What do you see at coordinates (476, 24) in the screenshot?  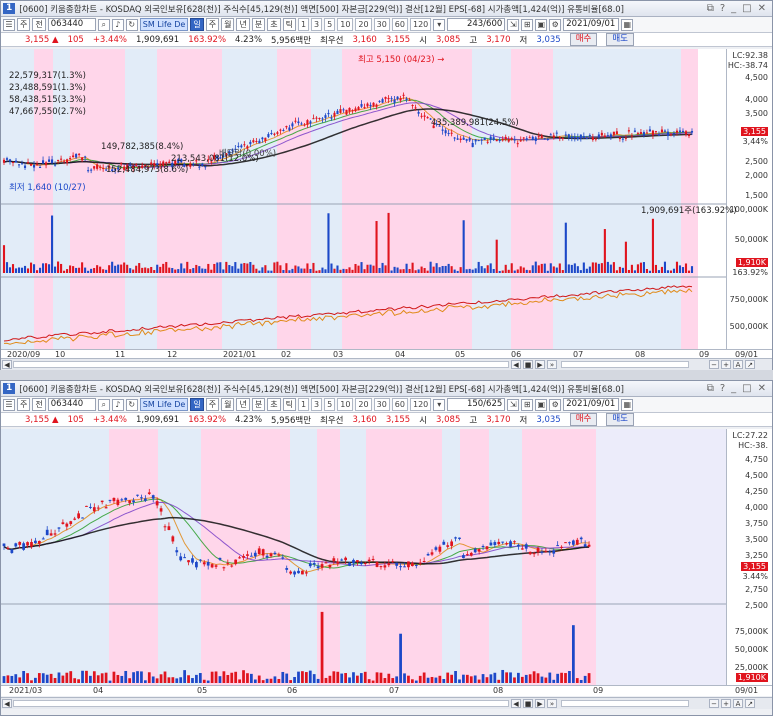 I see `count-input: 243/600` at bounding box center [476, 24].